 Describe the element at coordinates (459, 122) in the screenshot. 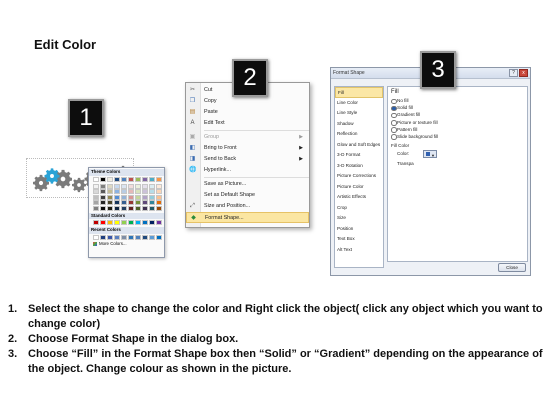

I see `fill-option-radio: Picture or texture fill` at that location.